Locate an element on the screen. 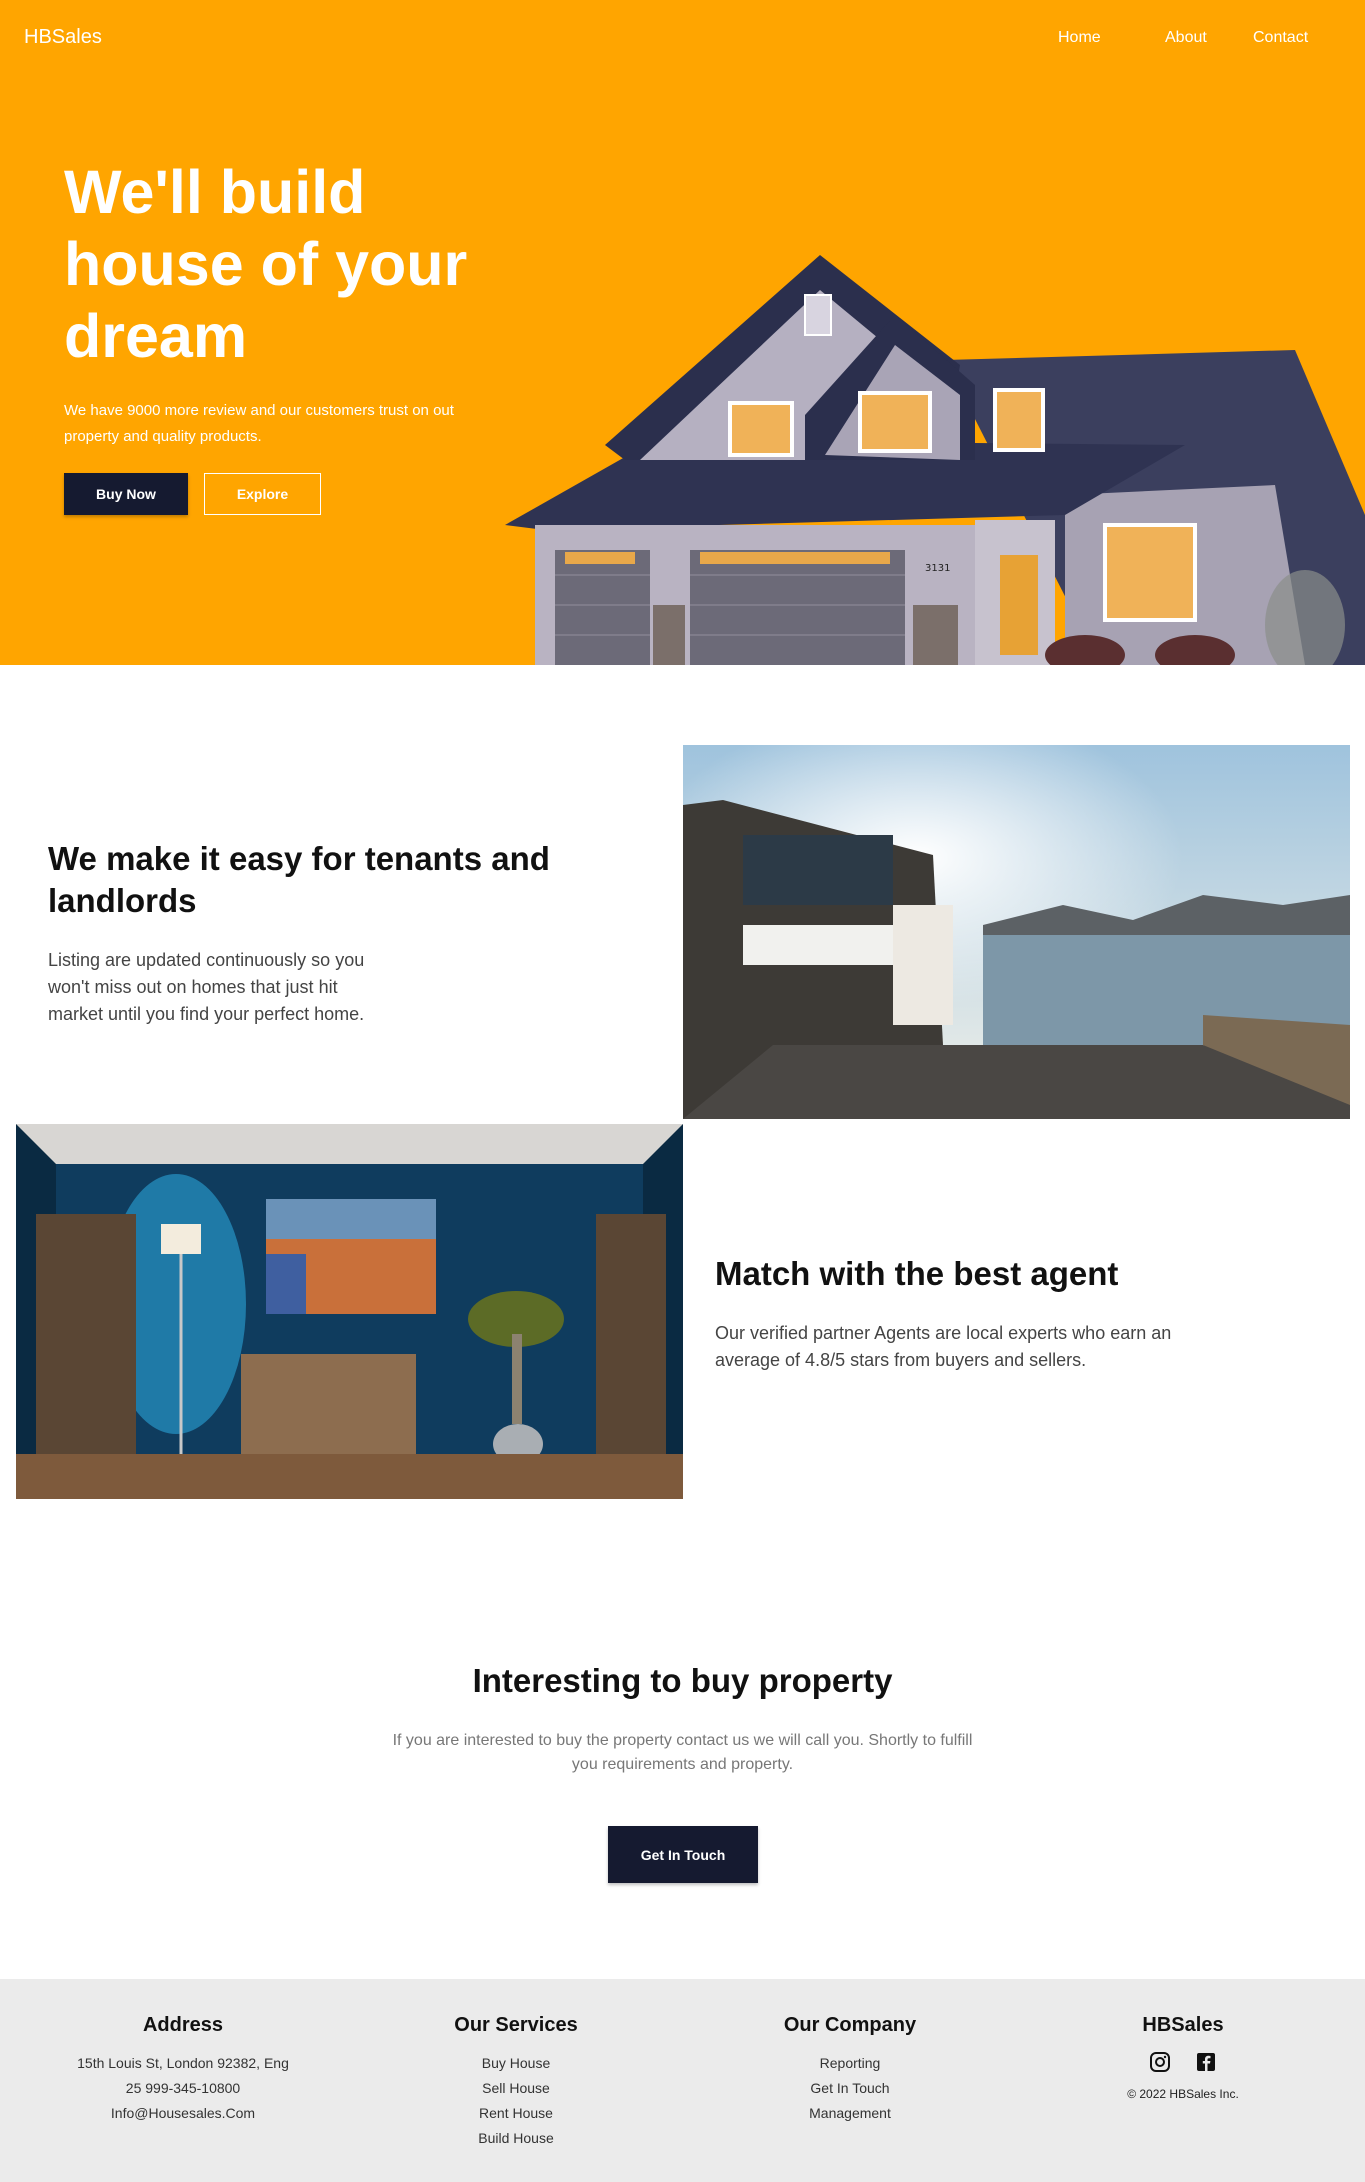 The height and width of the screenshot is (2182, 1365). footer-address-email: Info@Housesales.Com is located at coordinates (183, 2113).